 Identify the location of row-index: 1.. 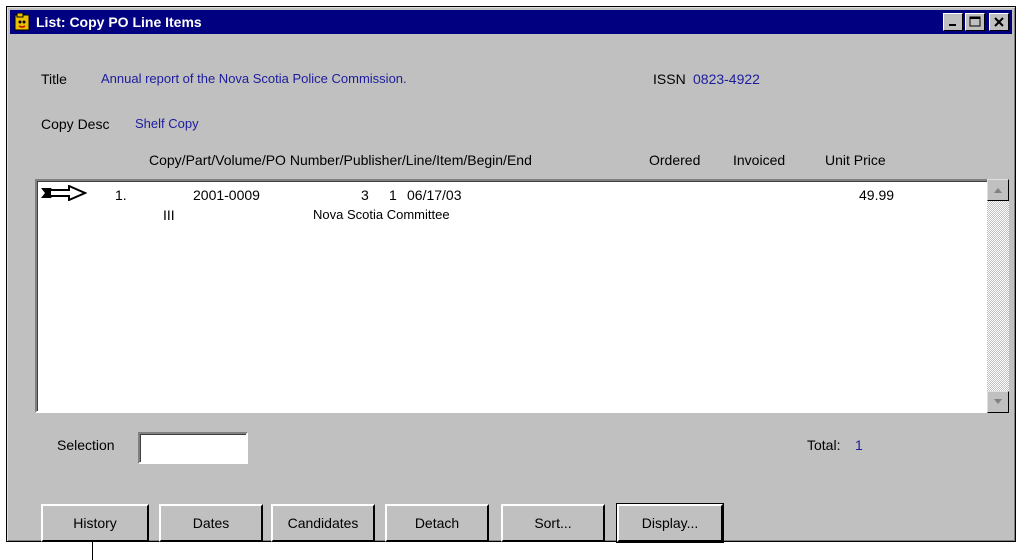
(121, 195).